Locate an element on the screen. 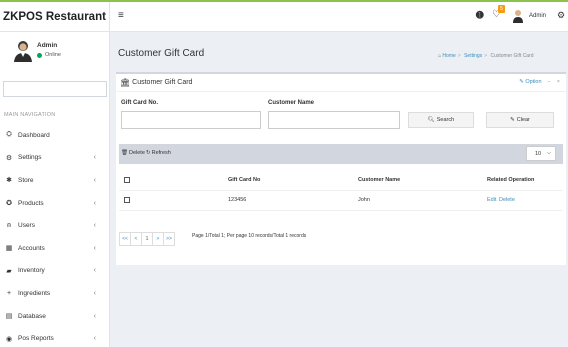  eraser-icon: ✎ is located at coordinates (512, 120).